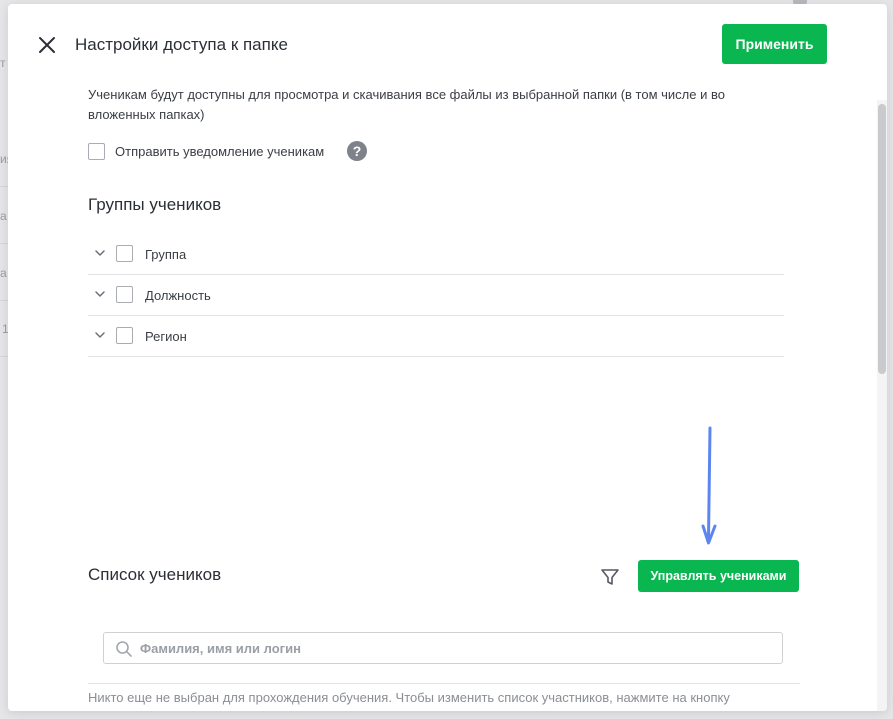  What do you see at coordinates (155, 204) in the screenshot?
I see `groups-section-title: Группы учеников` at bounding box center [155, 204].